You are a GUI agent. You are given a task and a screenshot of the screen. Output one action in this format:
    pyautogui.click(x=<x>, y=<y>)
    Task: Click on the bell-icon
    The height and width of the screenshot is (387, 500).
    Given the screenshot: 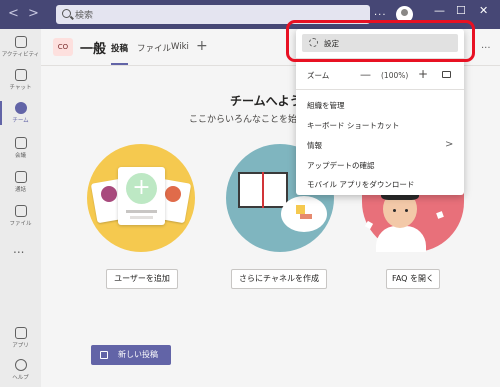 What is the action you would take?
    pyautogui.click(x=20, y=42)
    